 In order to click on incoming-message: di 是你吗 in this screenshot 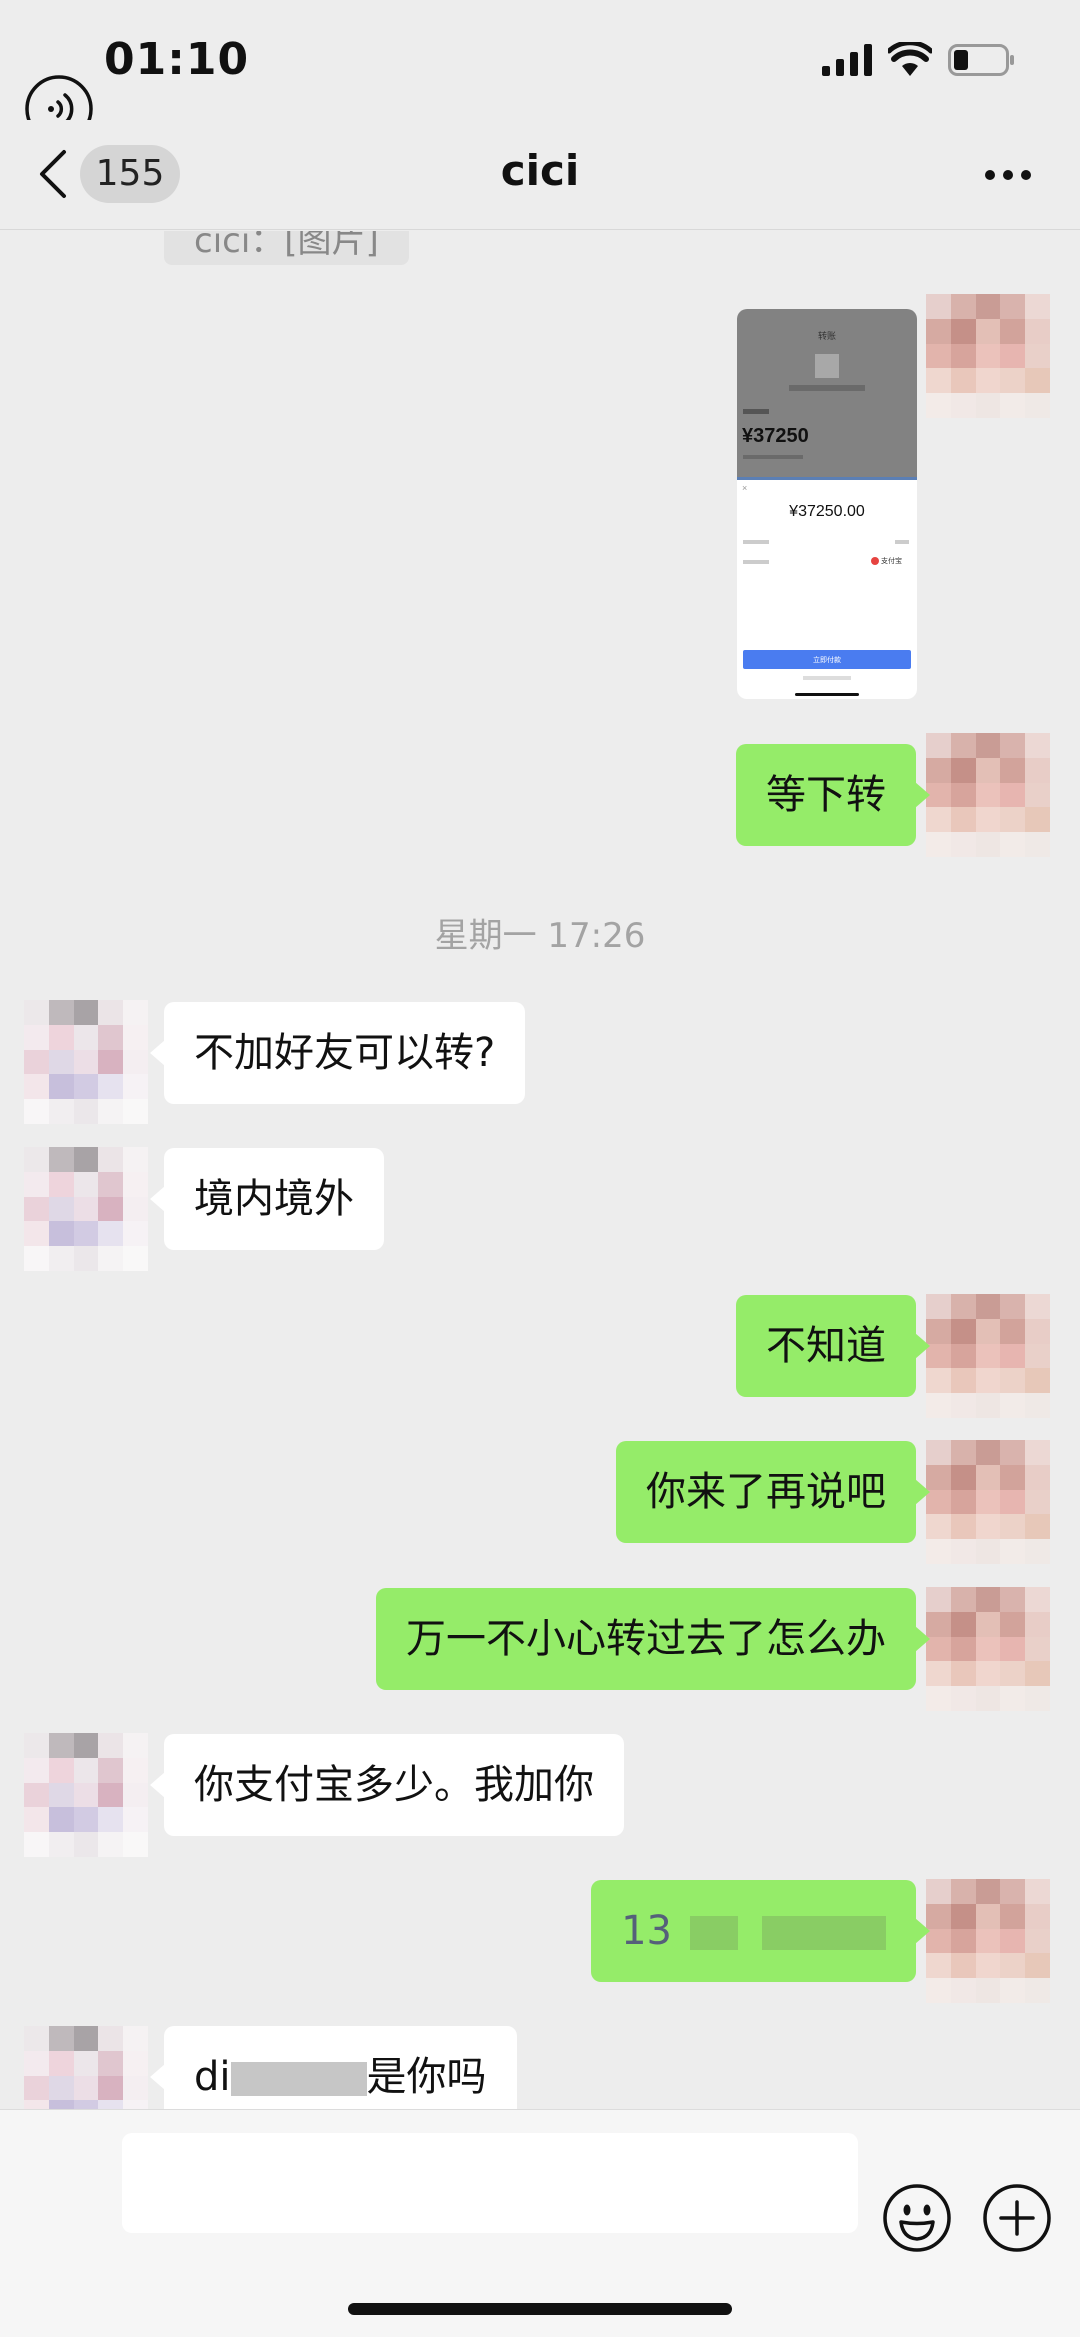, I will do `click(333, 2067)`.